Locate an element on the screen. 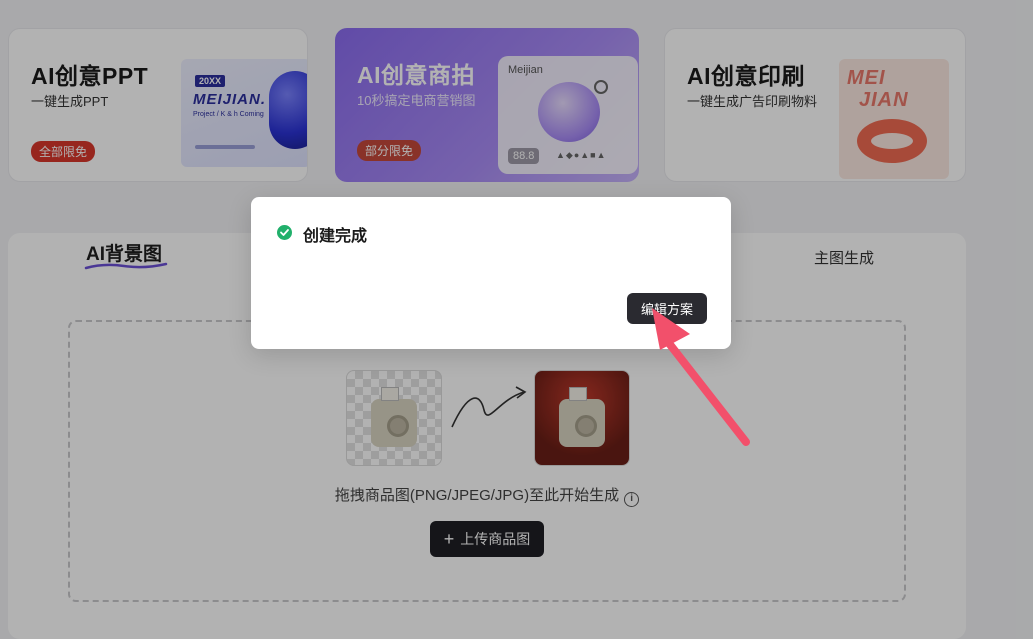 The width and height of the screenshot is (1033, 639). pointer-arrow-annotation is located at coordinates (701, 377).